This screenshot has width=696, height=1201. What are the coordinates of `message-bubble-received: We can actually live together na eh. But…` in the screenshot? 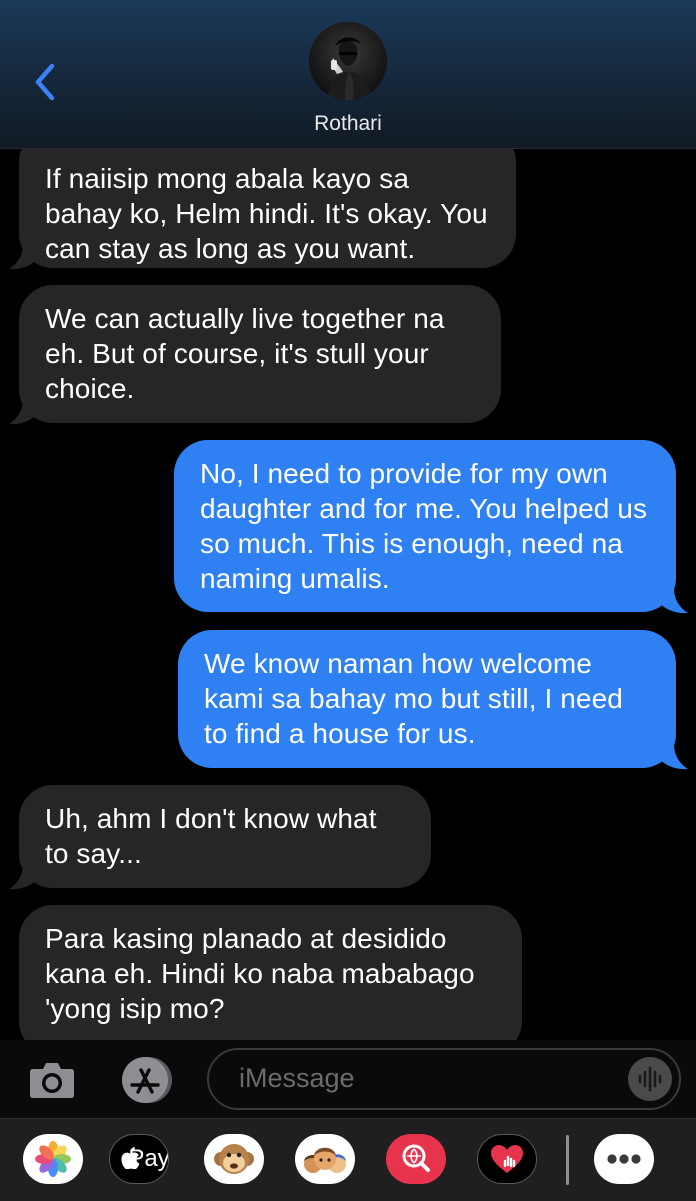 It's located at (260, 354).